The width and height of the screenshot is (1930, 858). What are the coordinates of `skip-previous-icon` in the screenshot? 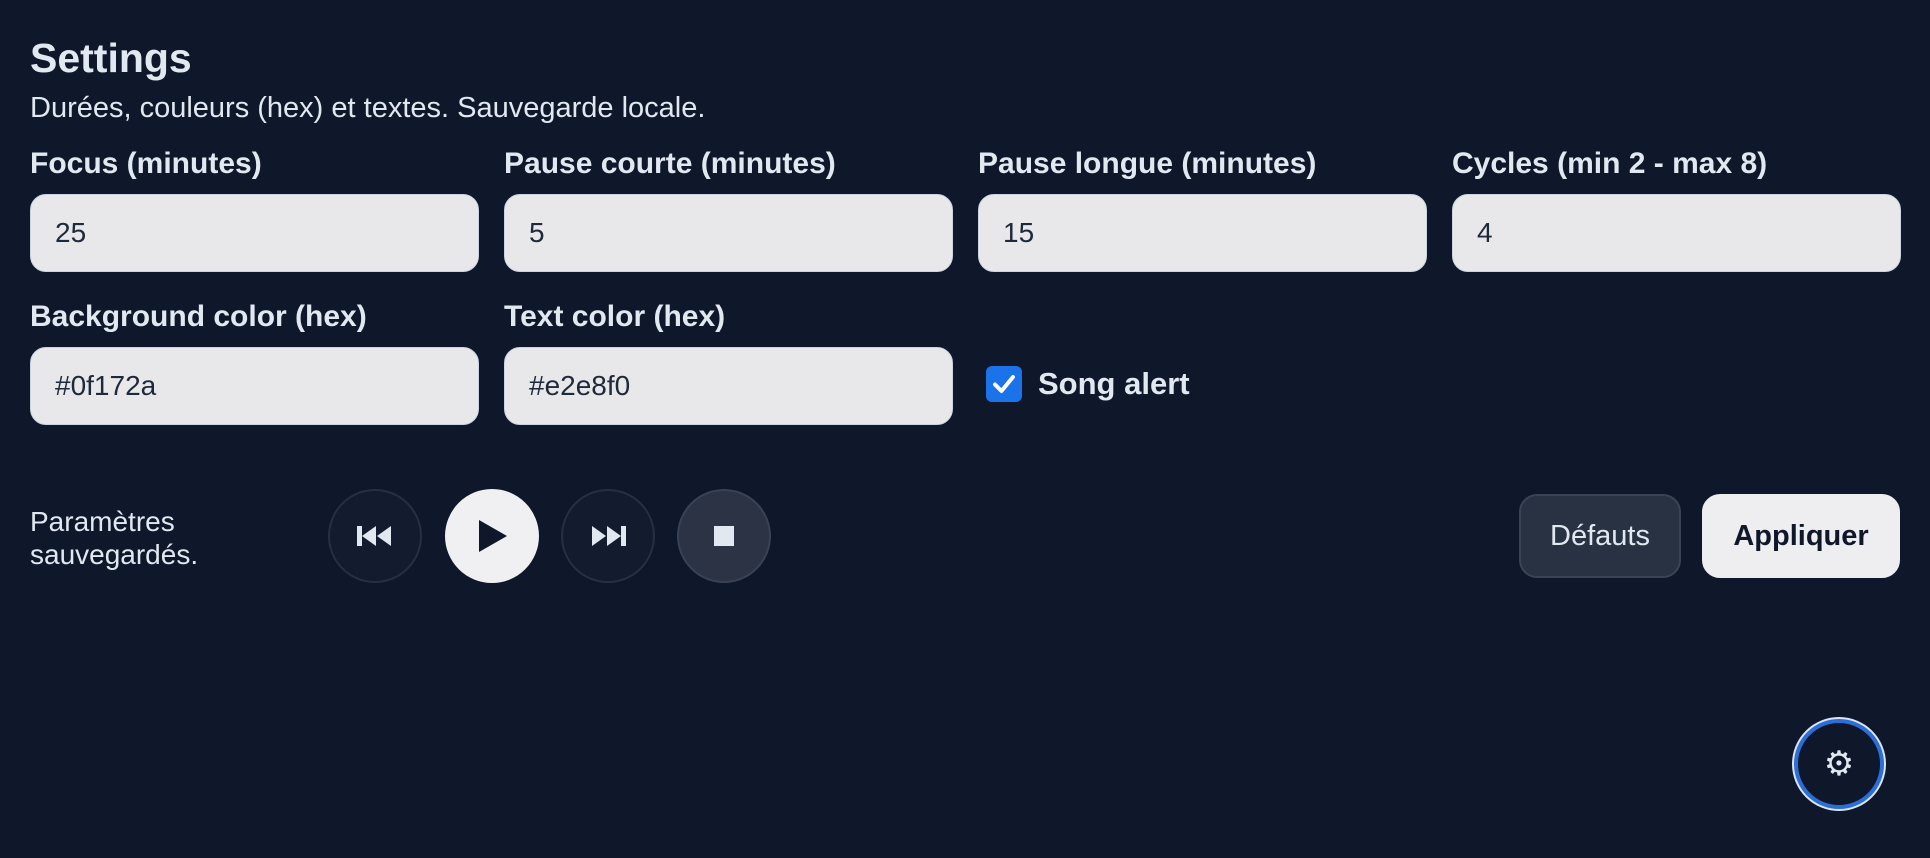 It's located at (374, 536).